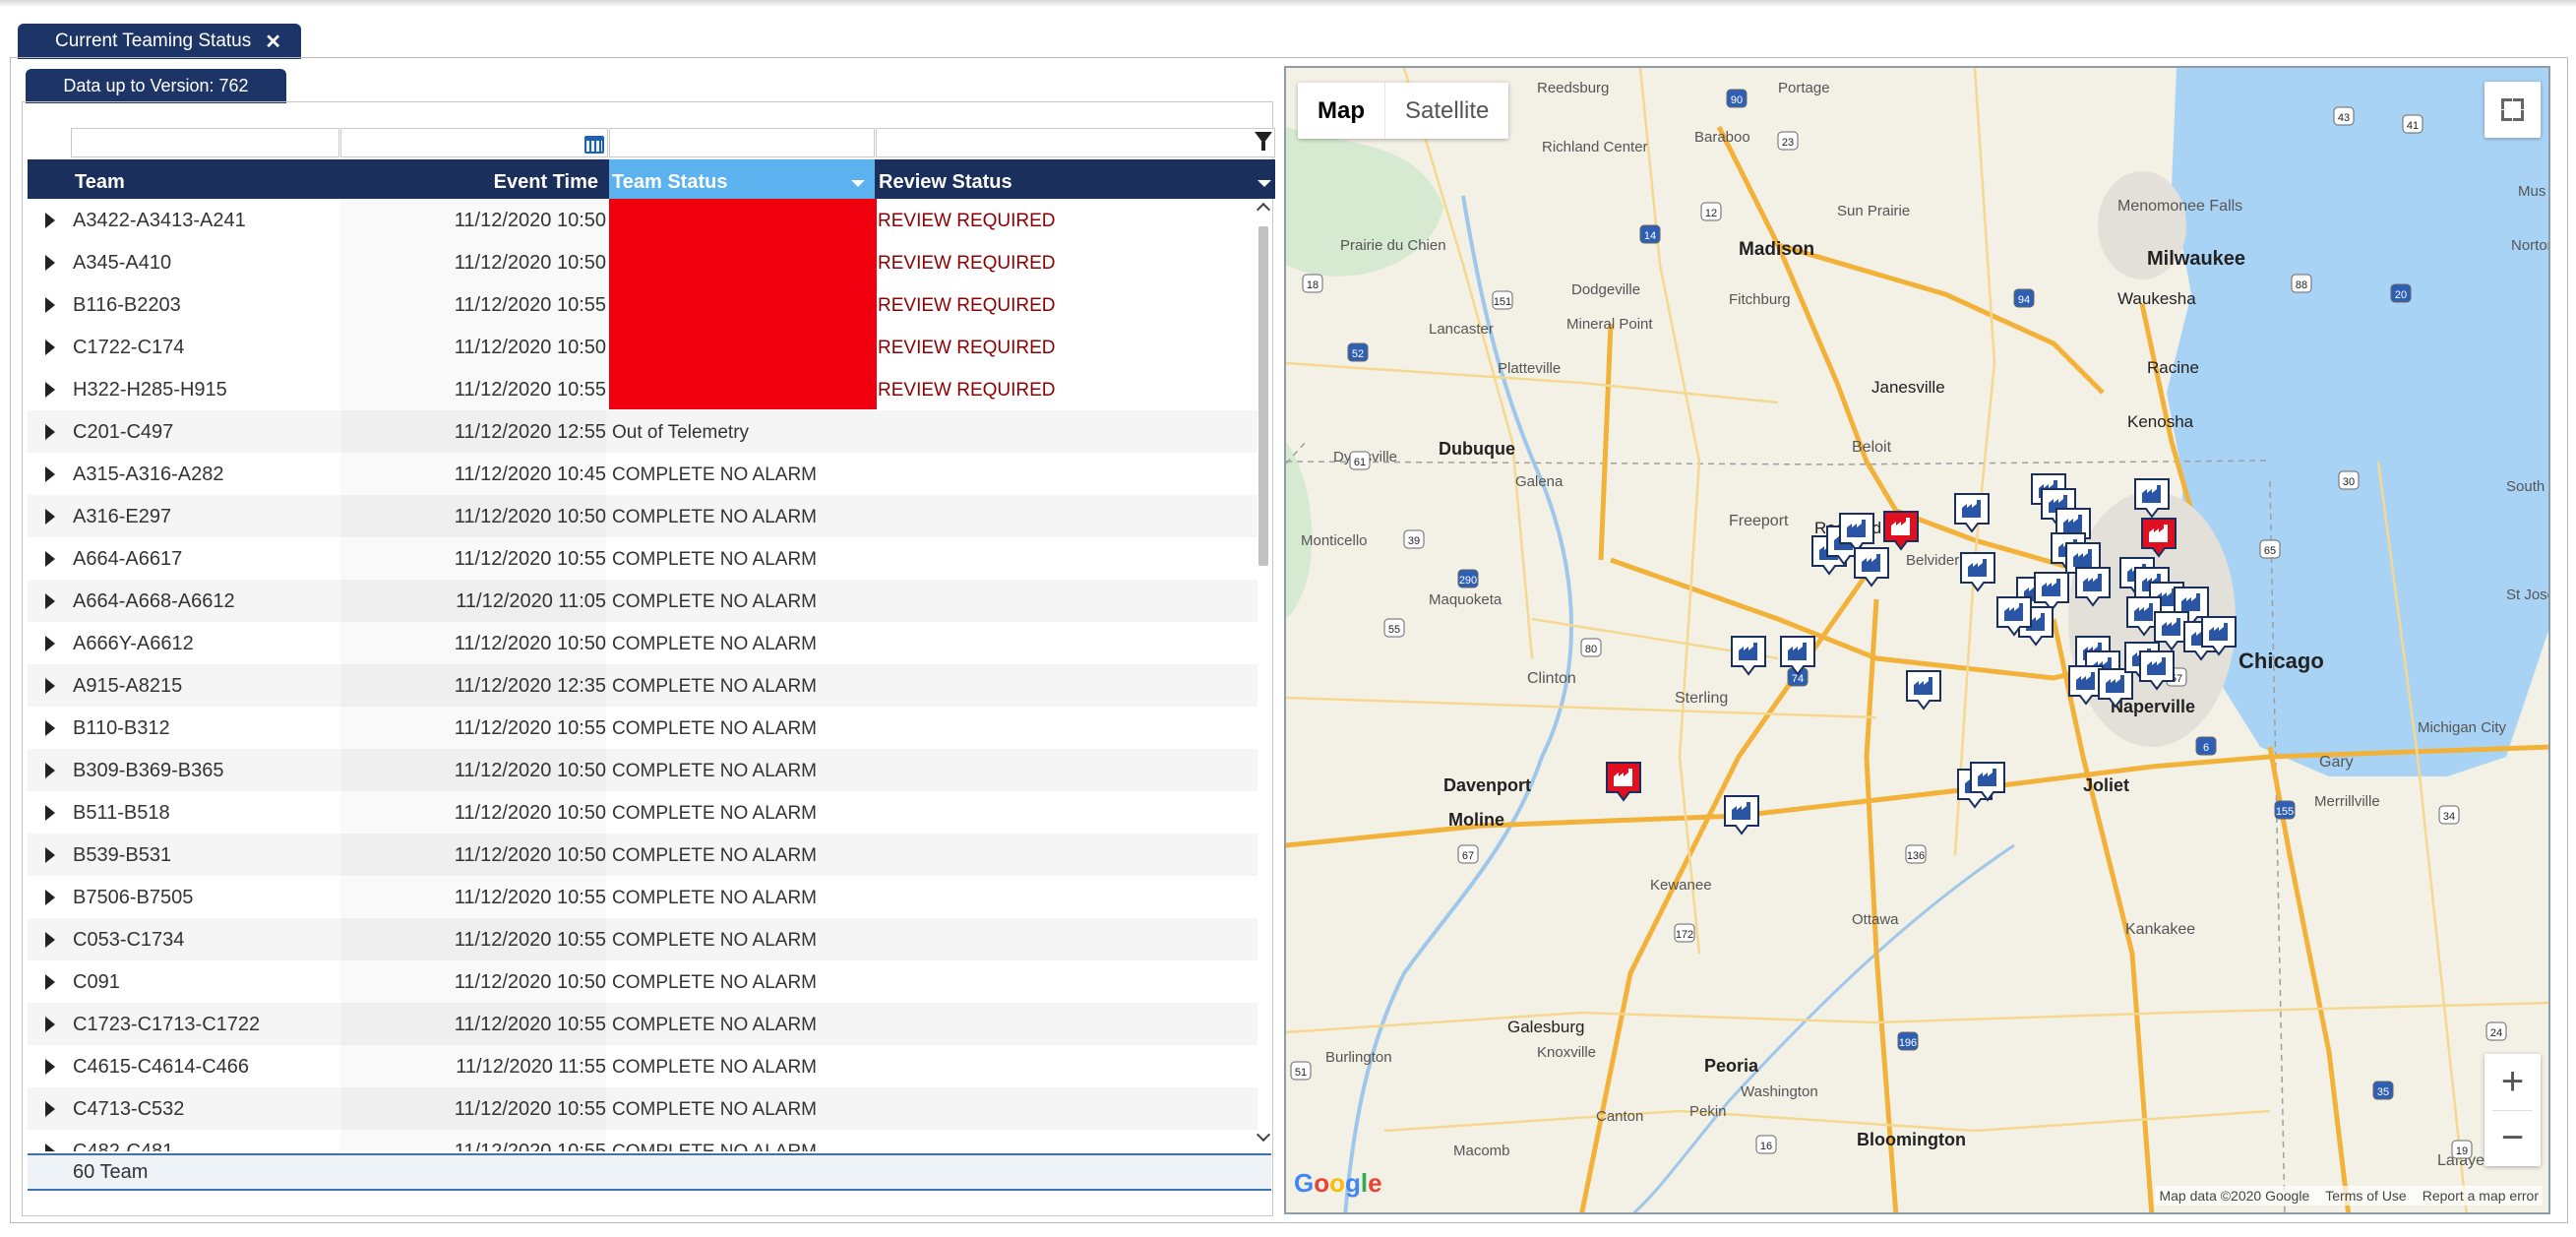 Image resolution: width=2576 pixels, height=1237 pixels. I want to click on tab-current-teaming-status: Current Teaming Status ✕, so click(159, 41).